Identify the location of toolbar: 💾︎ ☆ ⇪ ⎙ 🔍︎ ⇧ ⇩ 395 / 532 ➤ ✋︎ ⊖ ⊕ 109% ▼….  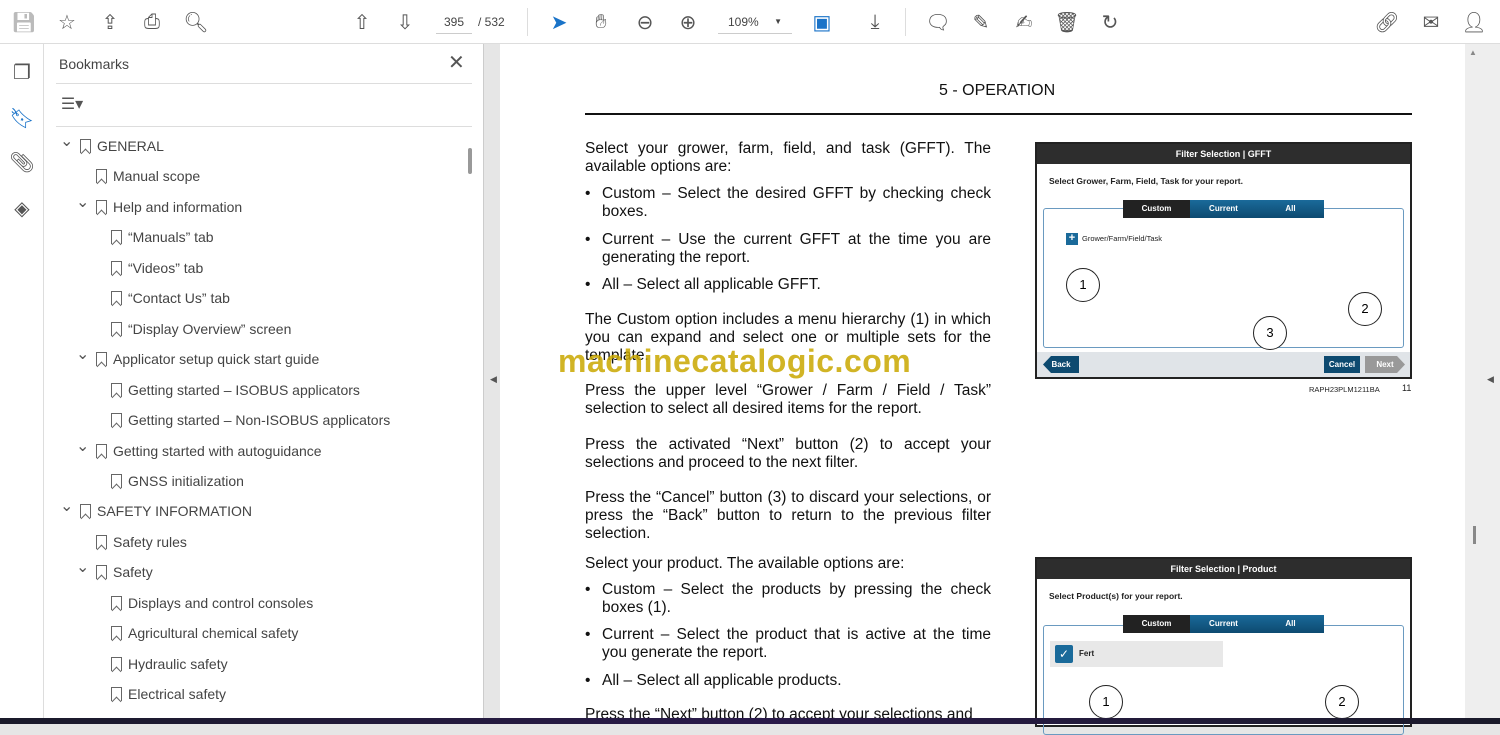
(750, 22).